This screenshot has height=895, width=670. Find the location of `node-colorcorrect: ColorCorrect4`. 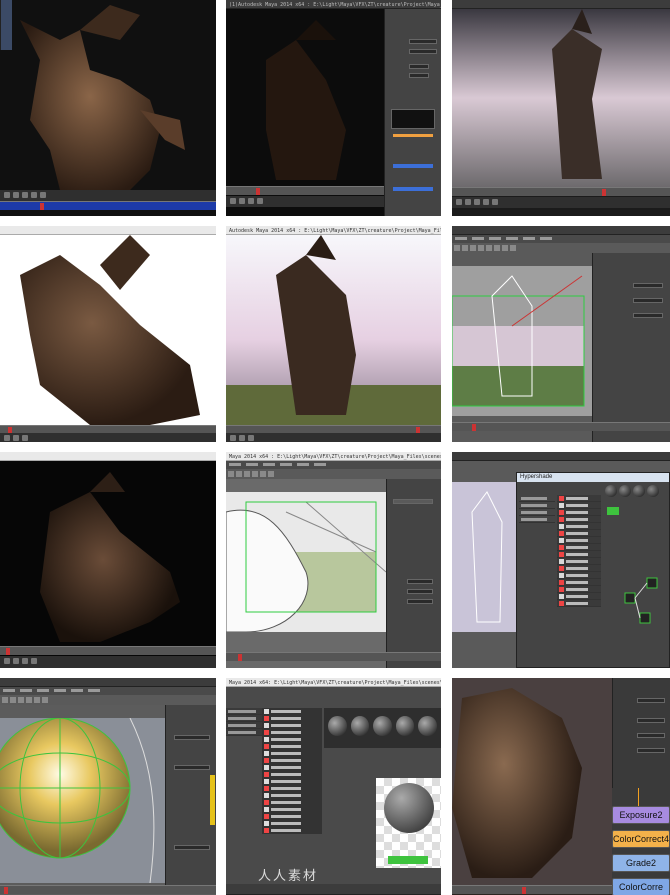

node-colorcorrect: ColorCorrect4 is located at coordinates (641, 839).